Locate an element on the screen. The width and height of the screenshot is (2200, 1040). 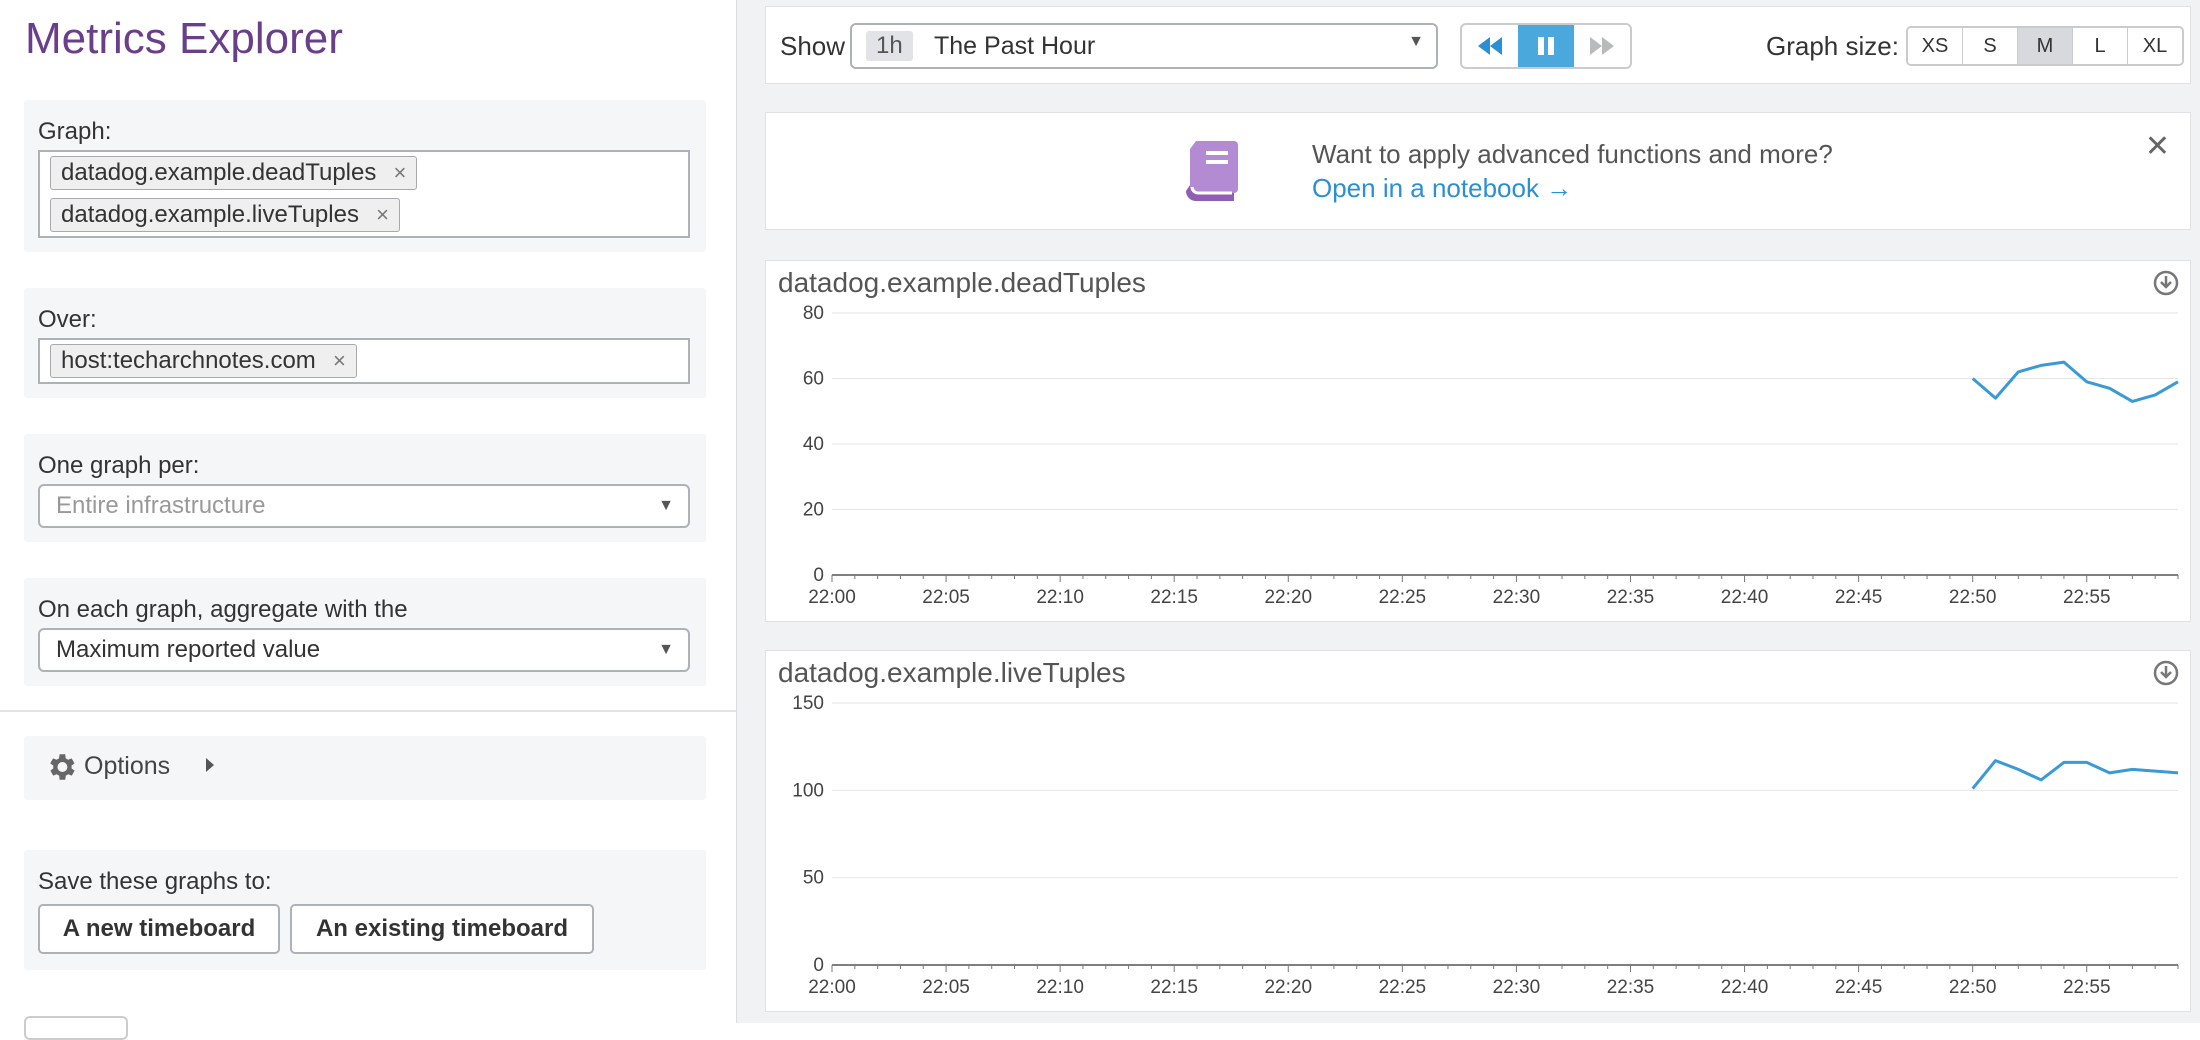
one-graph-per-value: Entire infrastructure is located at coordinates (161, 505).